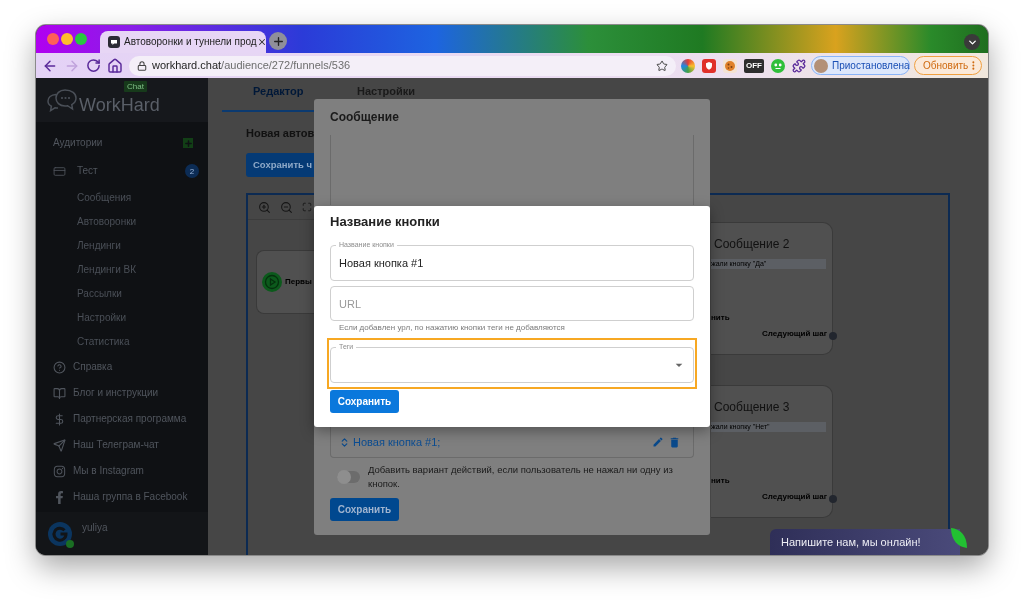 This screenshot has height=604, width=1024. I want to click on tab-search-button, so click(972, 42).